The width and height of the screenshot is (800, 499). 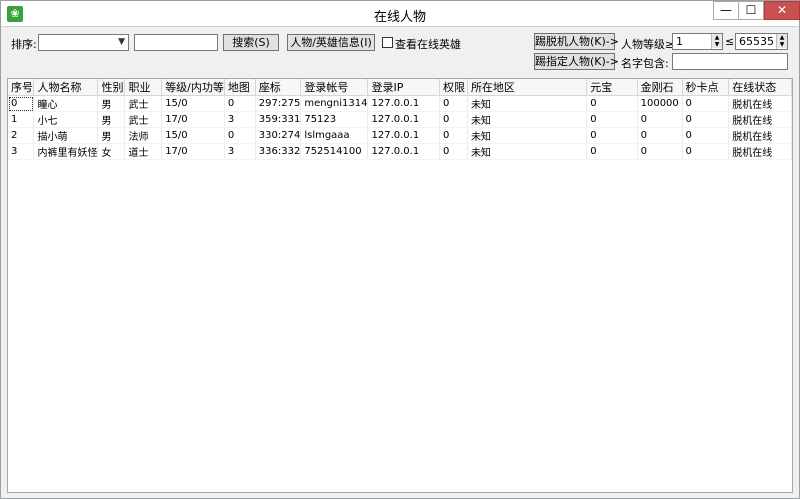 I want to click on name-contains-input, so click(x=730, y=61).